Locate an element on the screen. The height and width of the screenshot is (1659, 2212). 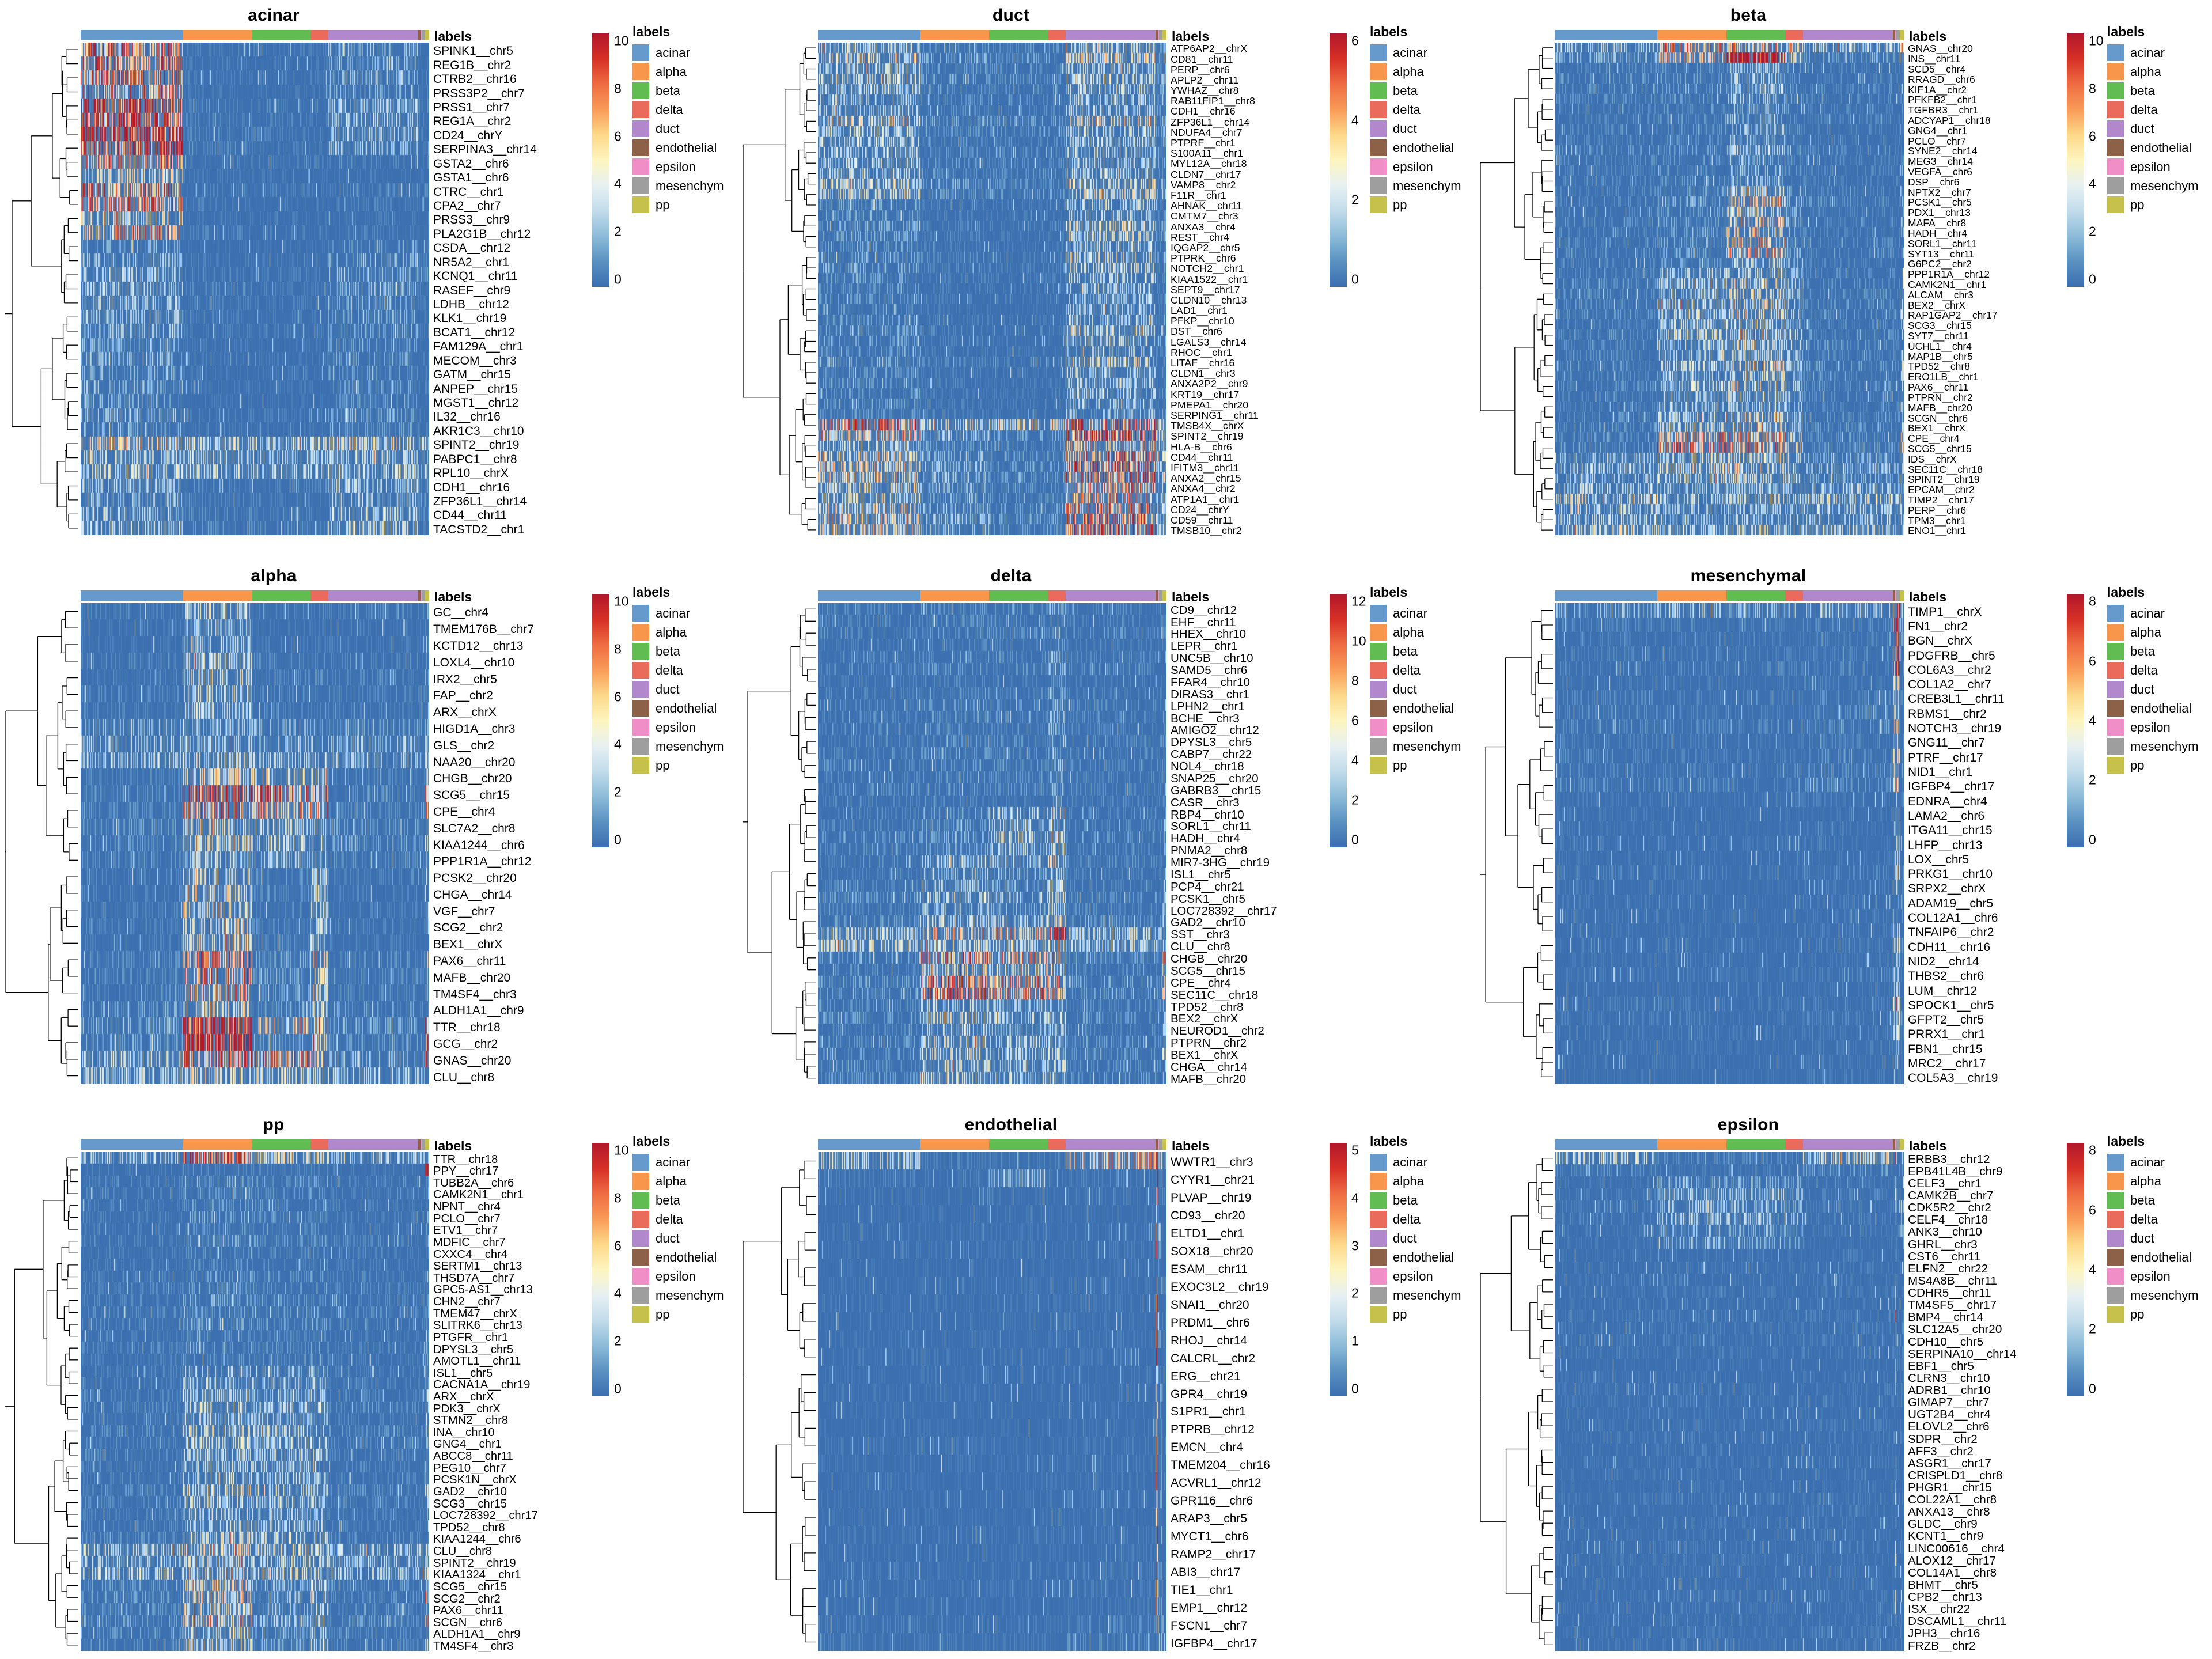
legend-swatch-beta is located at coordinates (2115, 1200).